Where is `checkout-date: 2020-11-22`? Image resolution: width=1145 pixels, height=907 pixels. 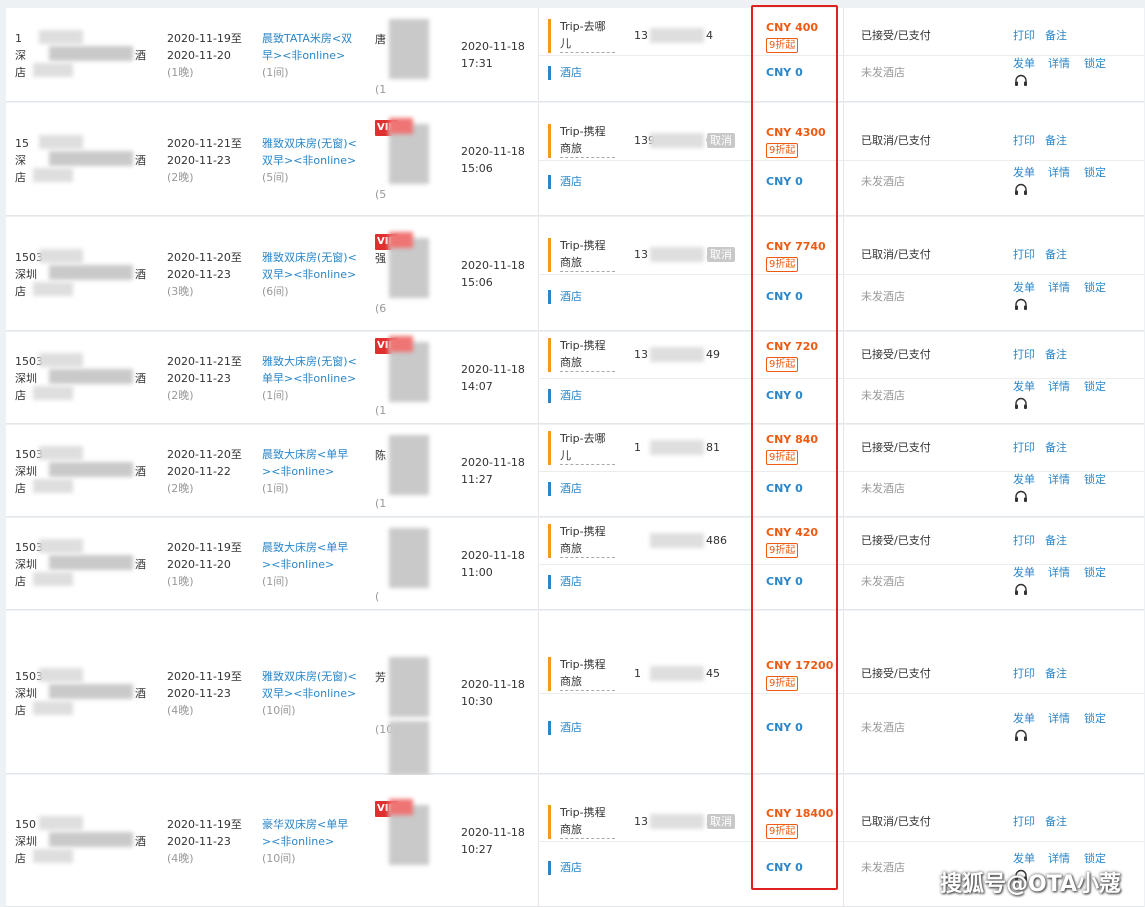
checkout-date: 2020-11-22 is located at coordinates (199, 471).